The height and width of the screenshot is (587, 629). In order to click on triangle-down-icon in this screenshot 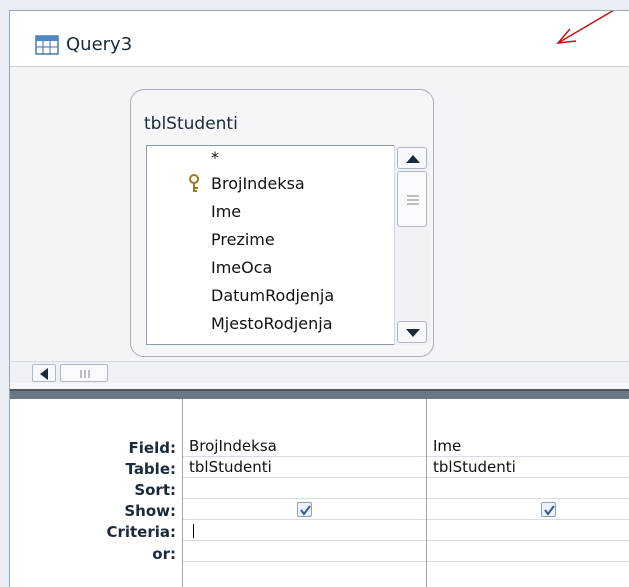, I will do `click(413, 333)`.